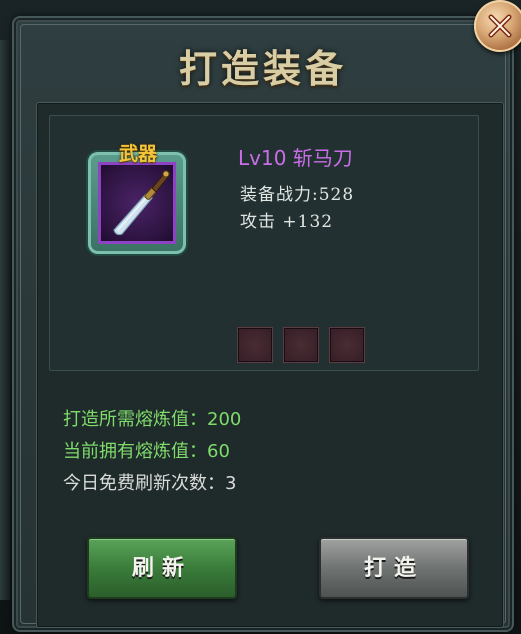 The width and height of the screenshot is (521, 634). What do you see at coordinates (287, 222) in the screenshot?
I see `item-attack-stat: 攻击 +132` at bounding box center [287, 222].